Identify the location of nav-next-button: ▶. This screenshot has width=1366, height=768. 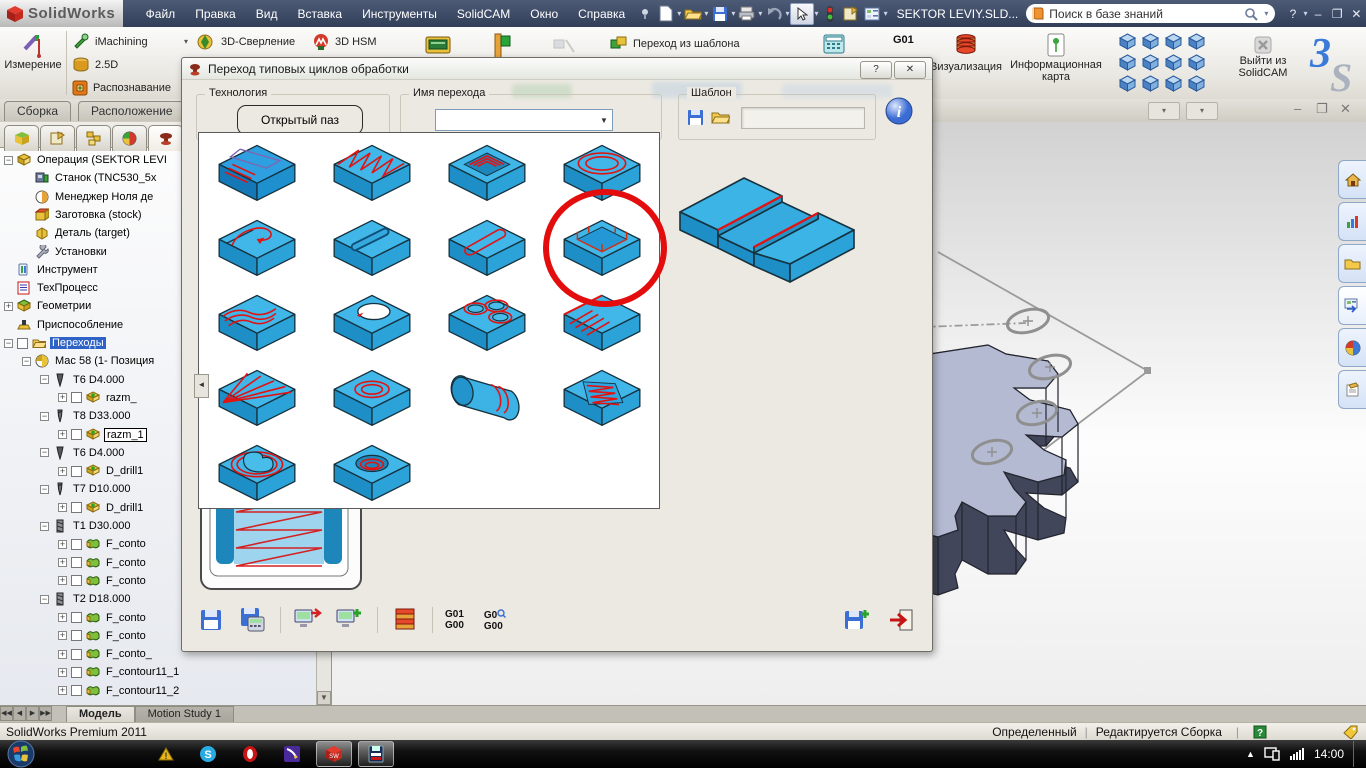
(32, 713).